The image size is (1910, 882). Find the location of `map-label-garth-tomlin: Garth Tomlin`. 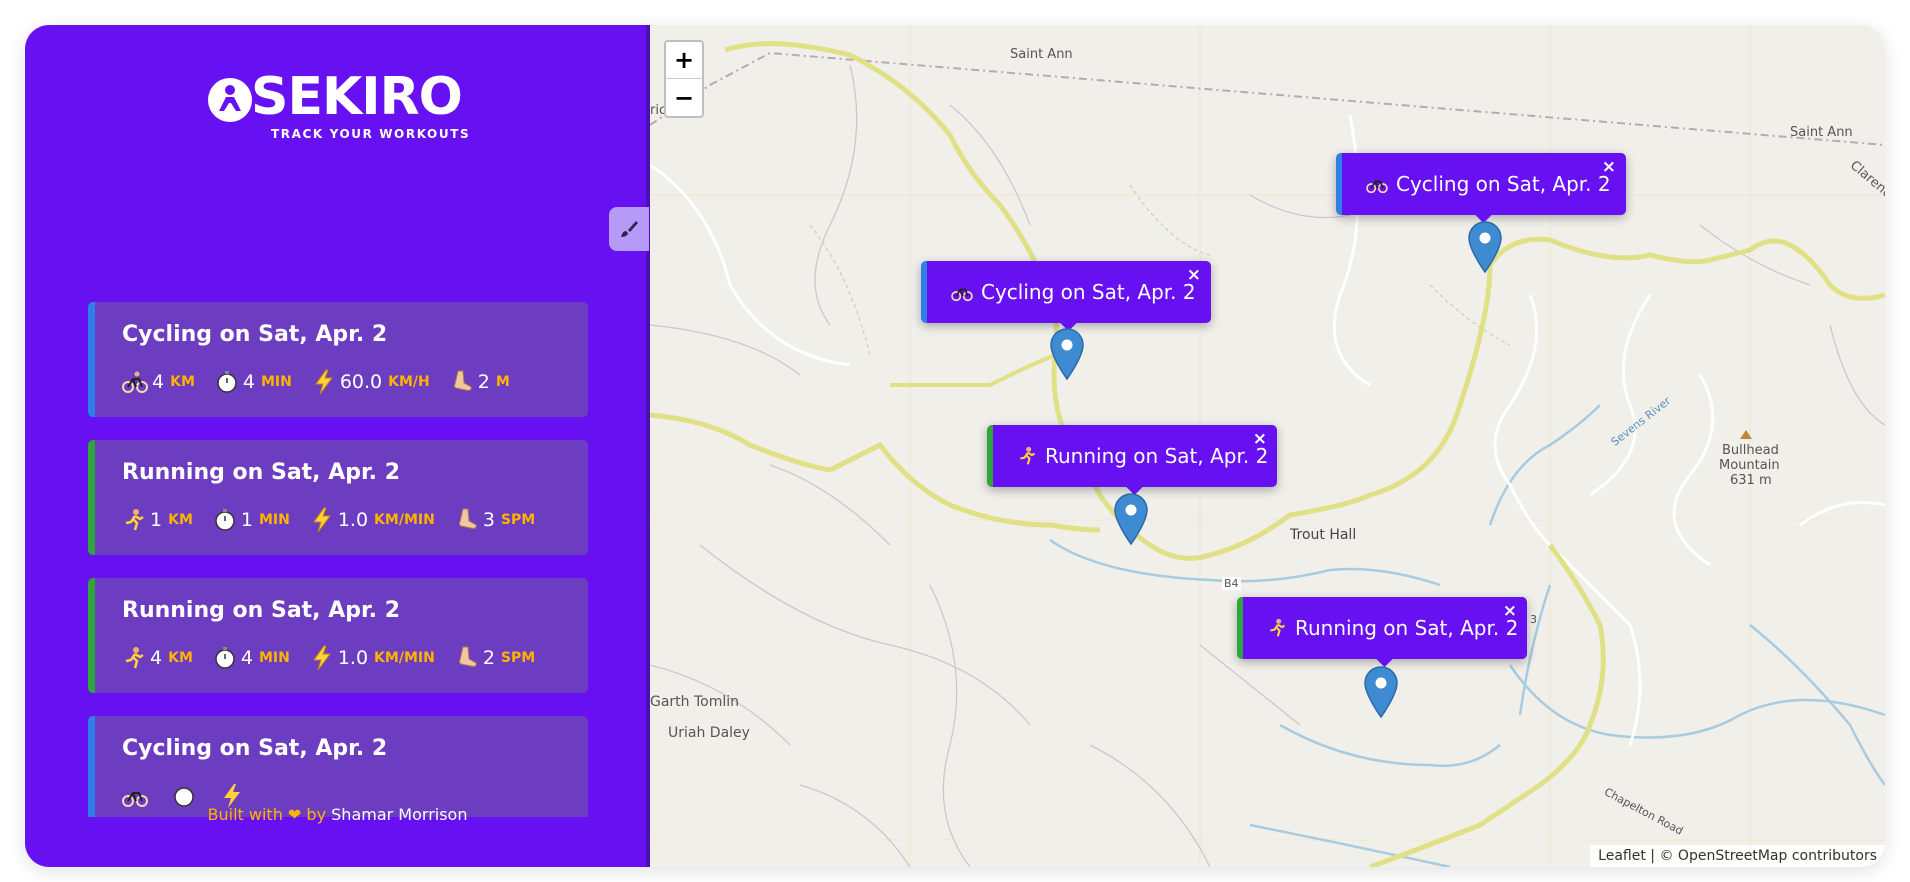

map-label-garth-tomlin: Garth Tomlin is located at coordinates (695, 702).